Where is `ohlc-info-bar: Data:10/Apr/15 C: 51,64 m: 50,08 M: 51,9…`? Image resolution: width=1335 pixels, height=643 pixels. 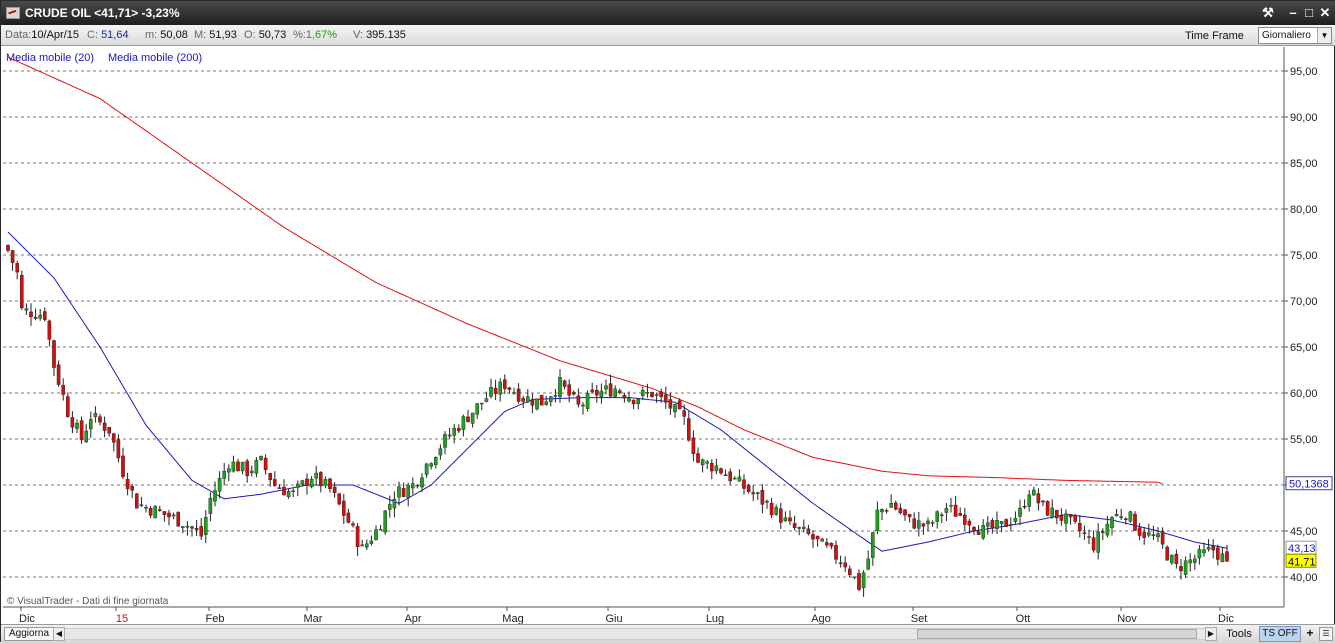 ohlc-info-bar: Data:10/Apr/15 C: 51,64 m: 50,08 M: 51,9… is located at coordinates (668, 35).